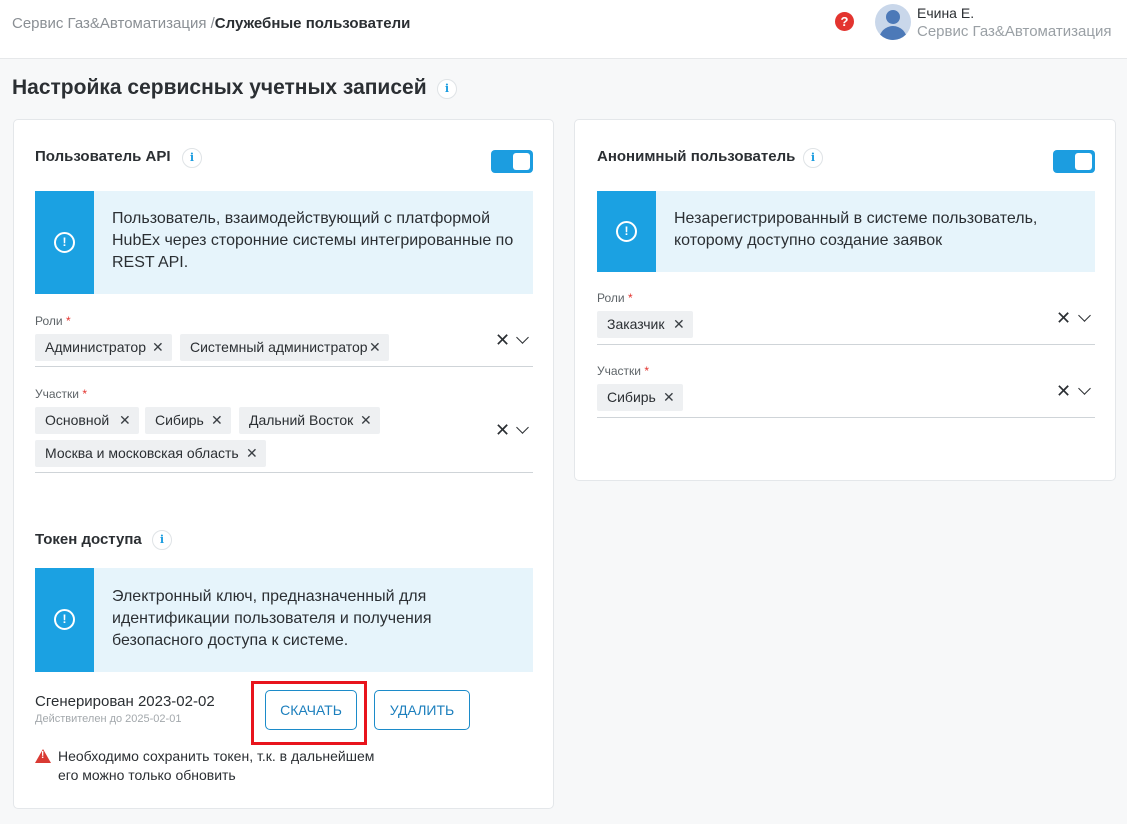 This screenshot has height=824, width=1127. What do you see at coordinates (192, 158) in the screenshot?
I see `api-user-info-icon: i` at bounding box center [192, 158].